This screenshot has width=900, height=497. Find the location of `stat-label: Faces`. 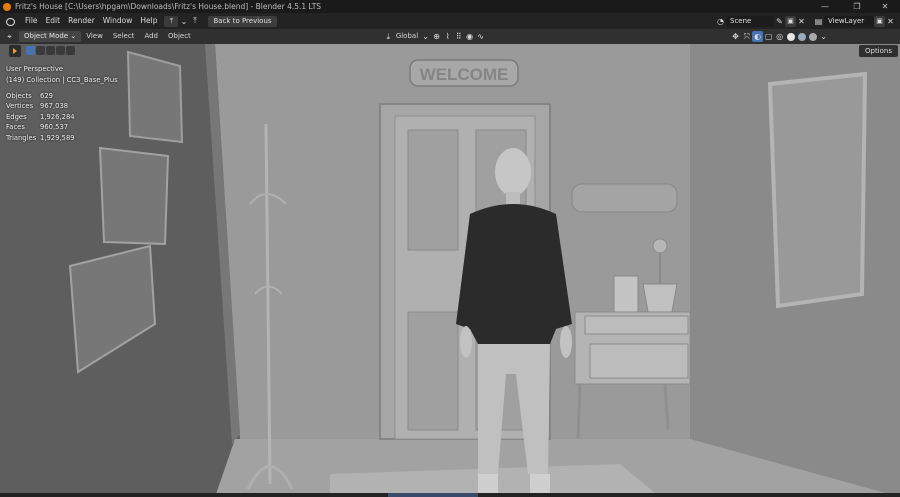

stat-label: Faces is located at coordinates (15, 127).